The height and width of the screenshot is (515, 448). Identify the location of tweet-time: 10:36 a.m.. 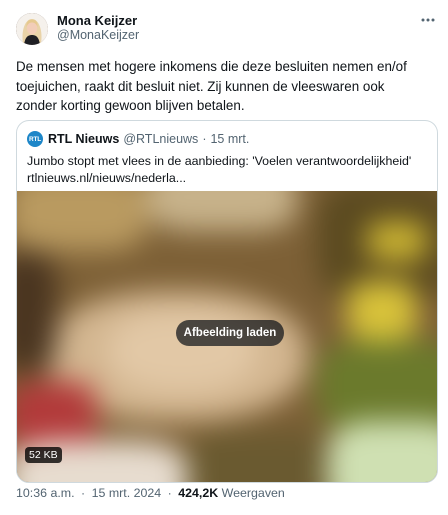
(45, 493).